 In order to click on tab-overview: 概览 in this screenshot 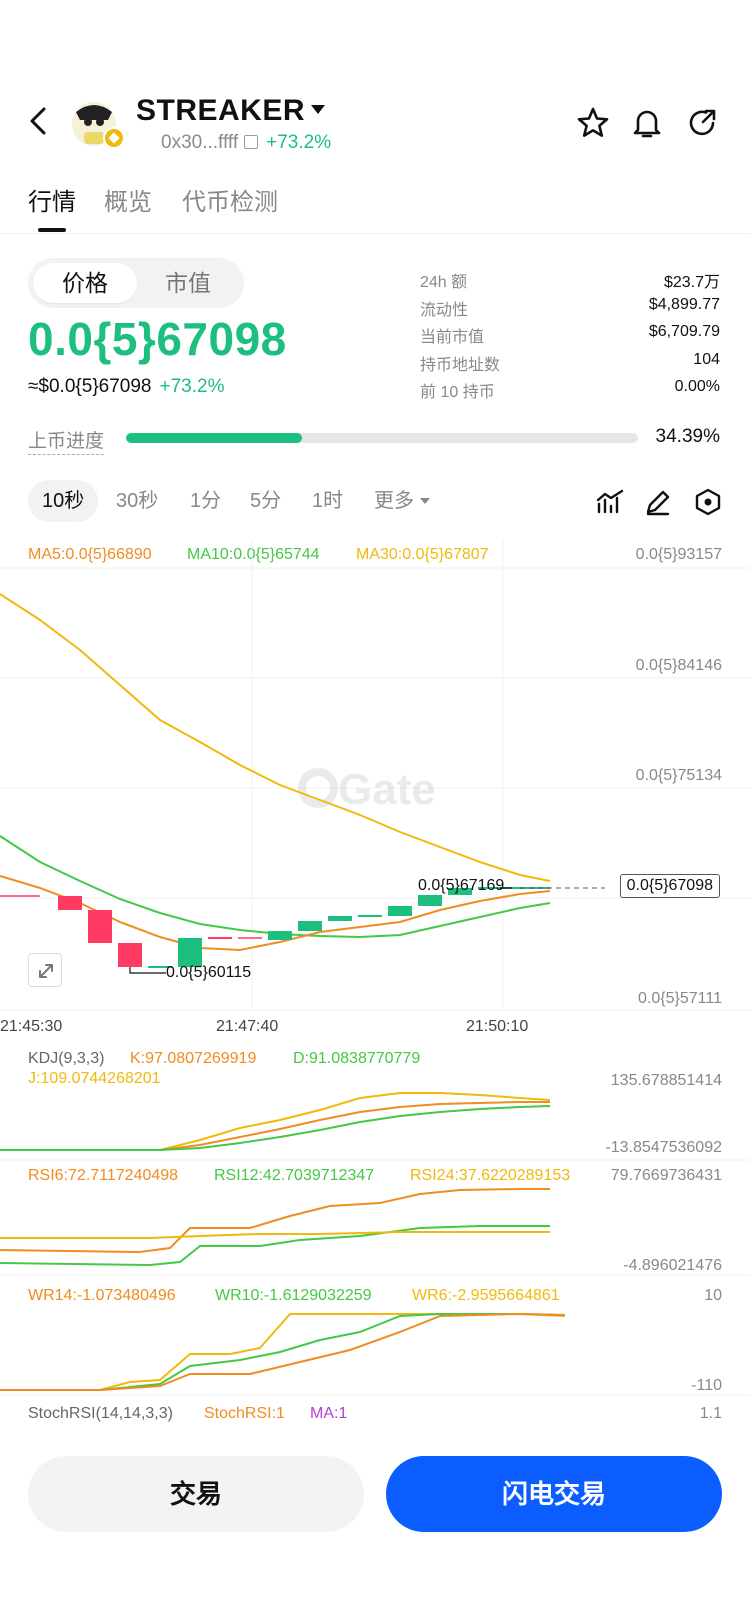, I will do `click(128, 199)`.